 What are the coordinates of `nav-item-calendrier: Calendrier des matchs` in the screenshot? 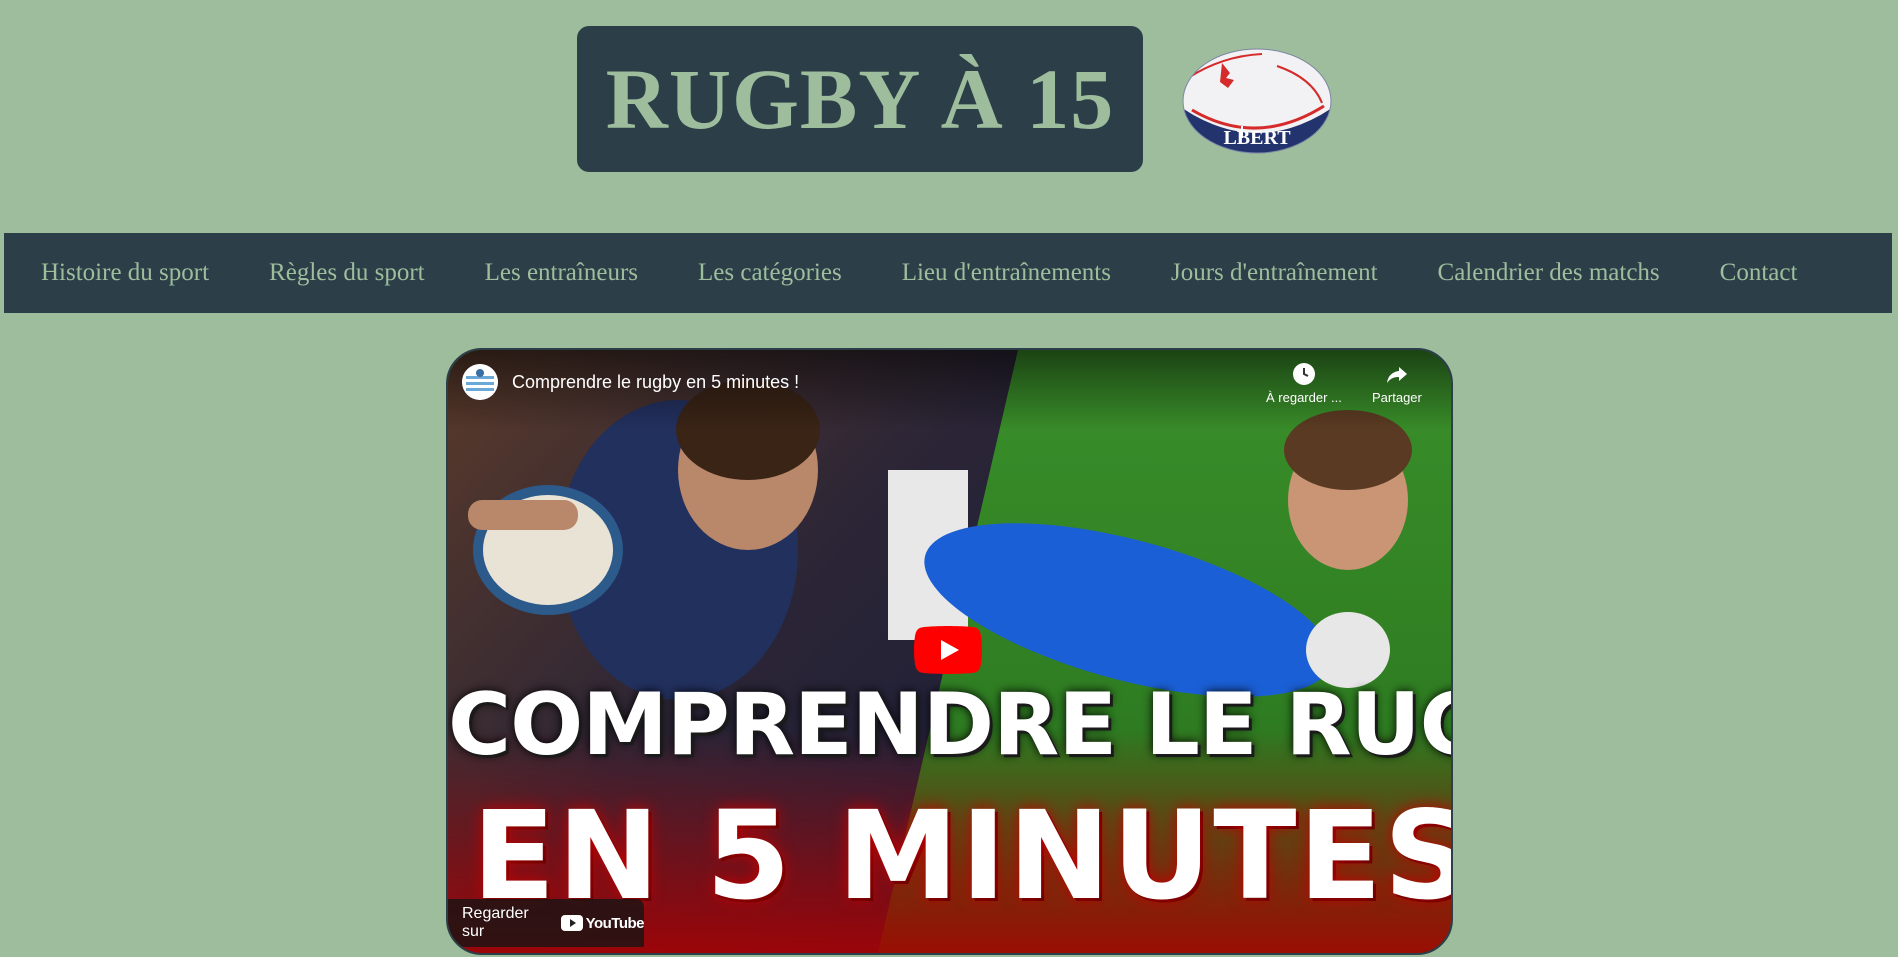 It's located at (1549, 273).